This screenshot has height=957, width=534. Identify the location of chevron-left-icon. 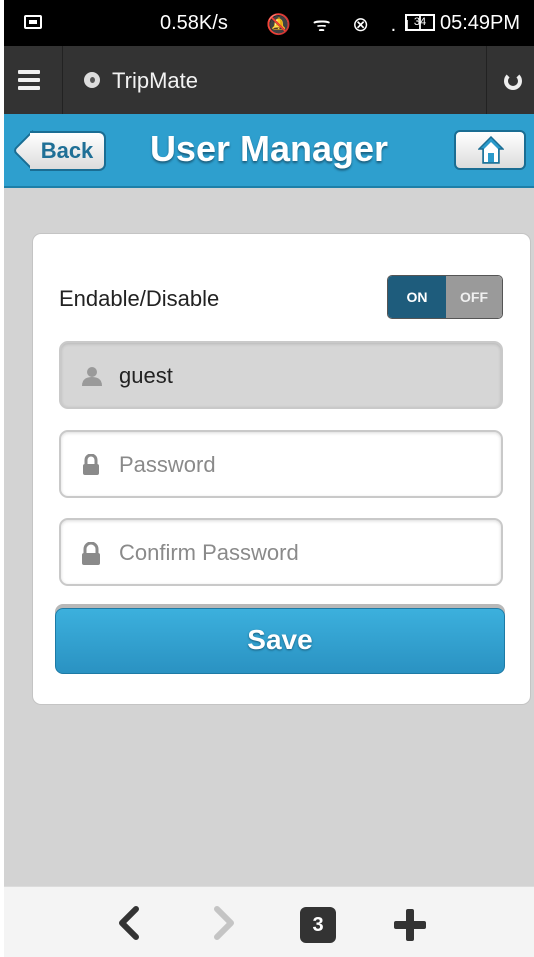
(129, 923).